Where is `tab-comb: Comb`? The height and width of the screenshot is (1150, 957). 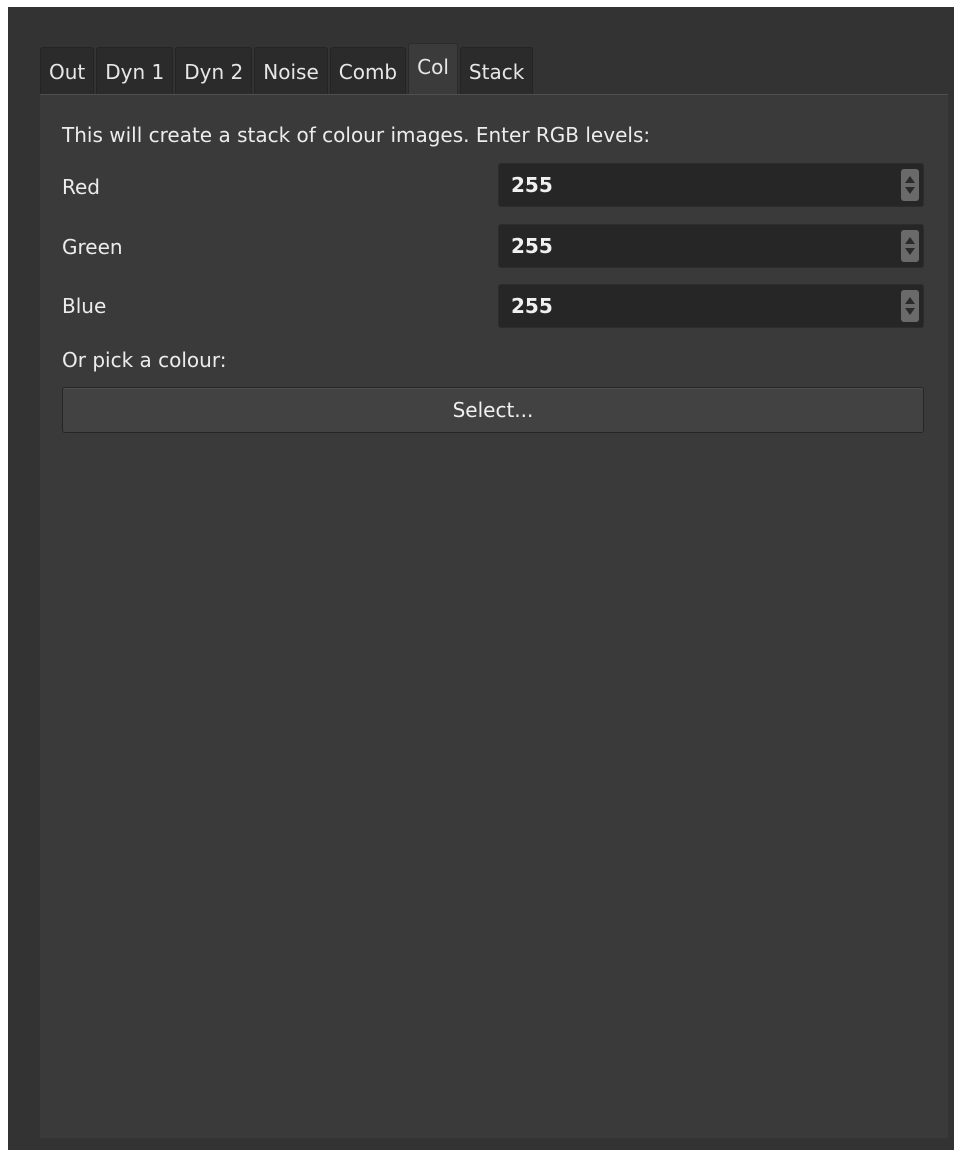 tab-comb: Comb is located at coordinates (368, 71).